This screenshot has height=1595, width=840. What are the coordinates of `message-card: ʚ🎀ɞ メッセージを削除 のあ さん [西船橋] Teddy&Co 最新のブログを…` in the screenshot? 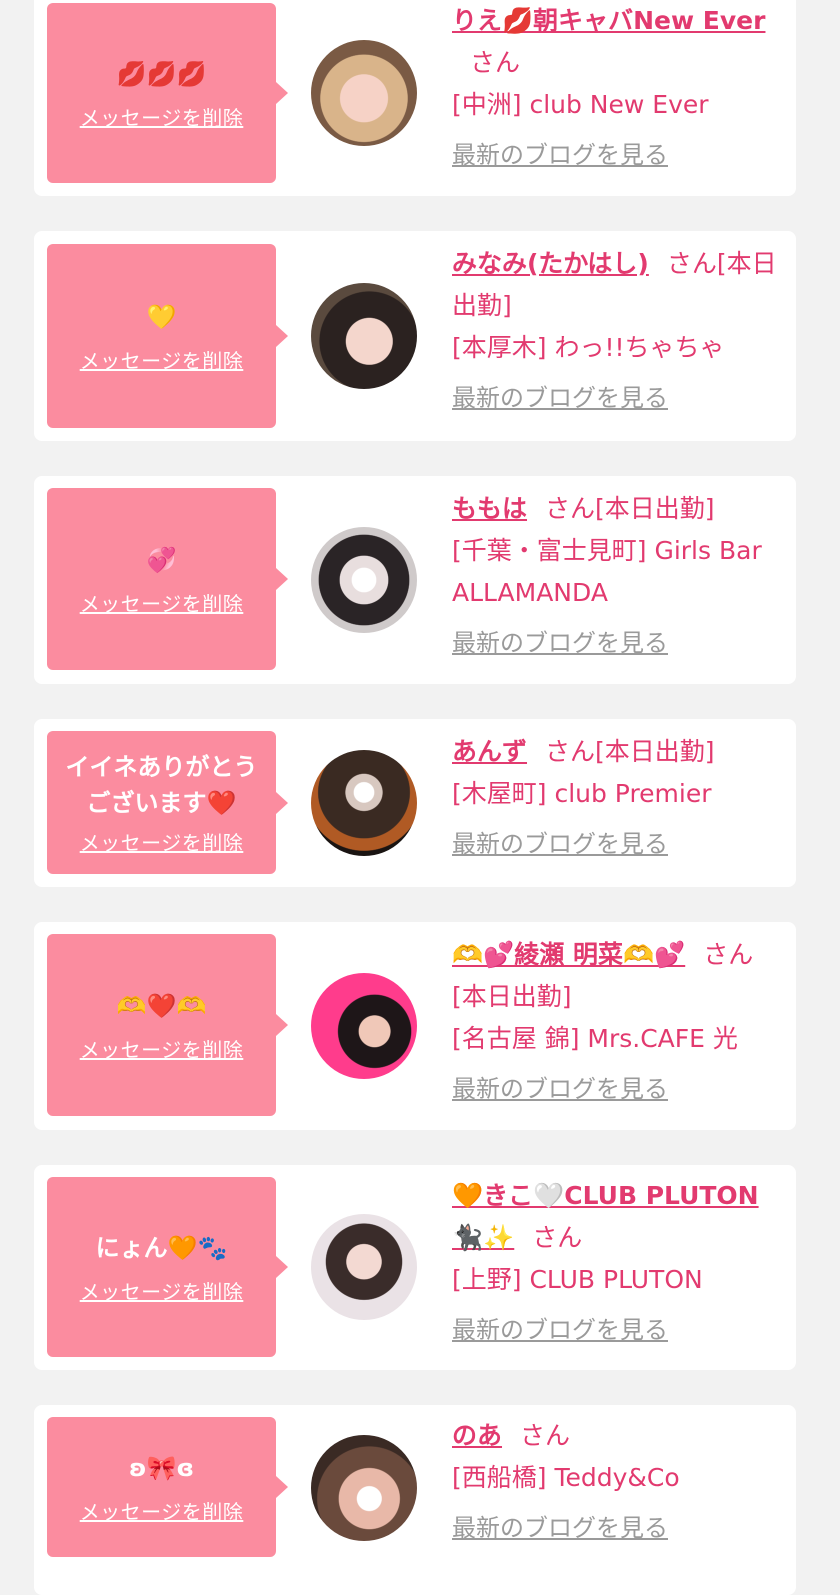 It's located at (415, 1500).